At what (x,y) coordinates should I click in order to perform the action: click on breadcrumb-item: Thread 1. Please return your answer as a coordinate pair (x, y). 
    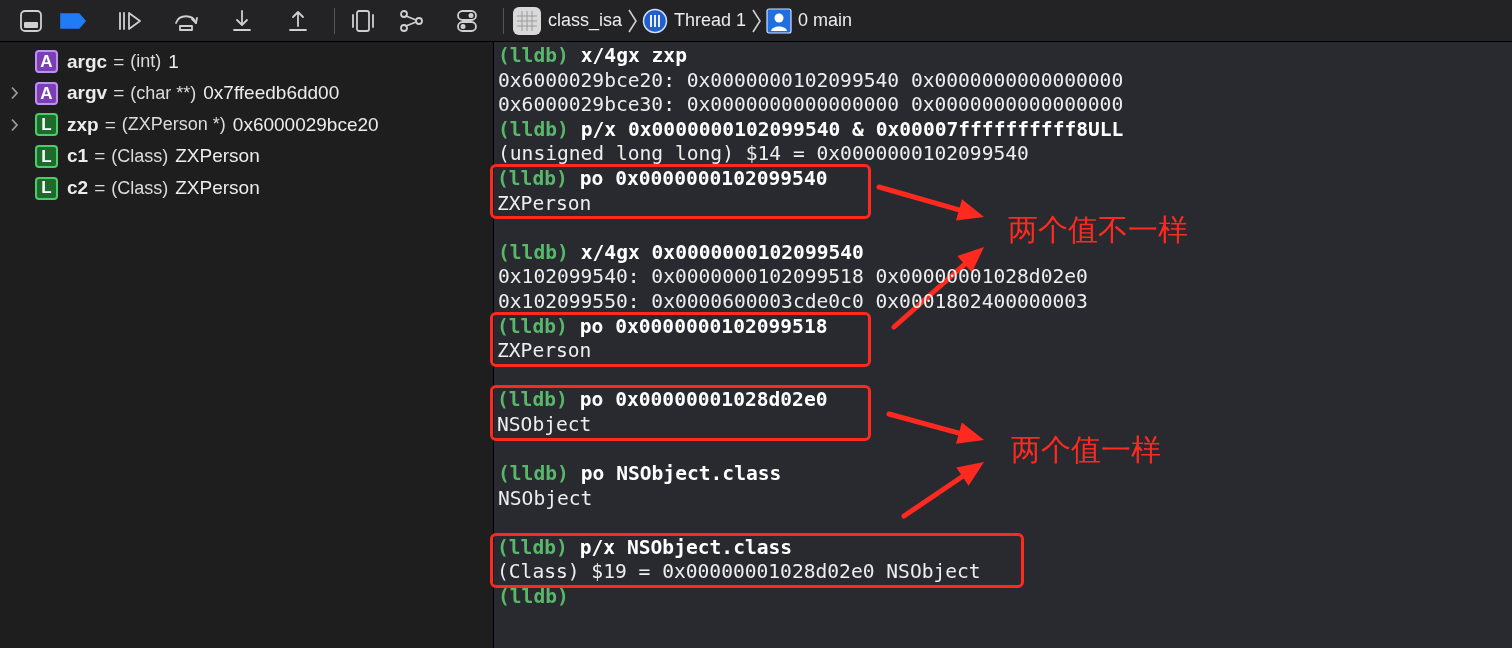
    Looking at the image, I should click on (710, 20).